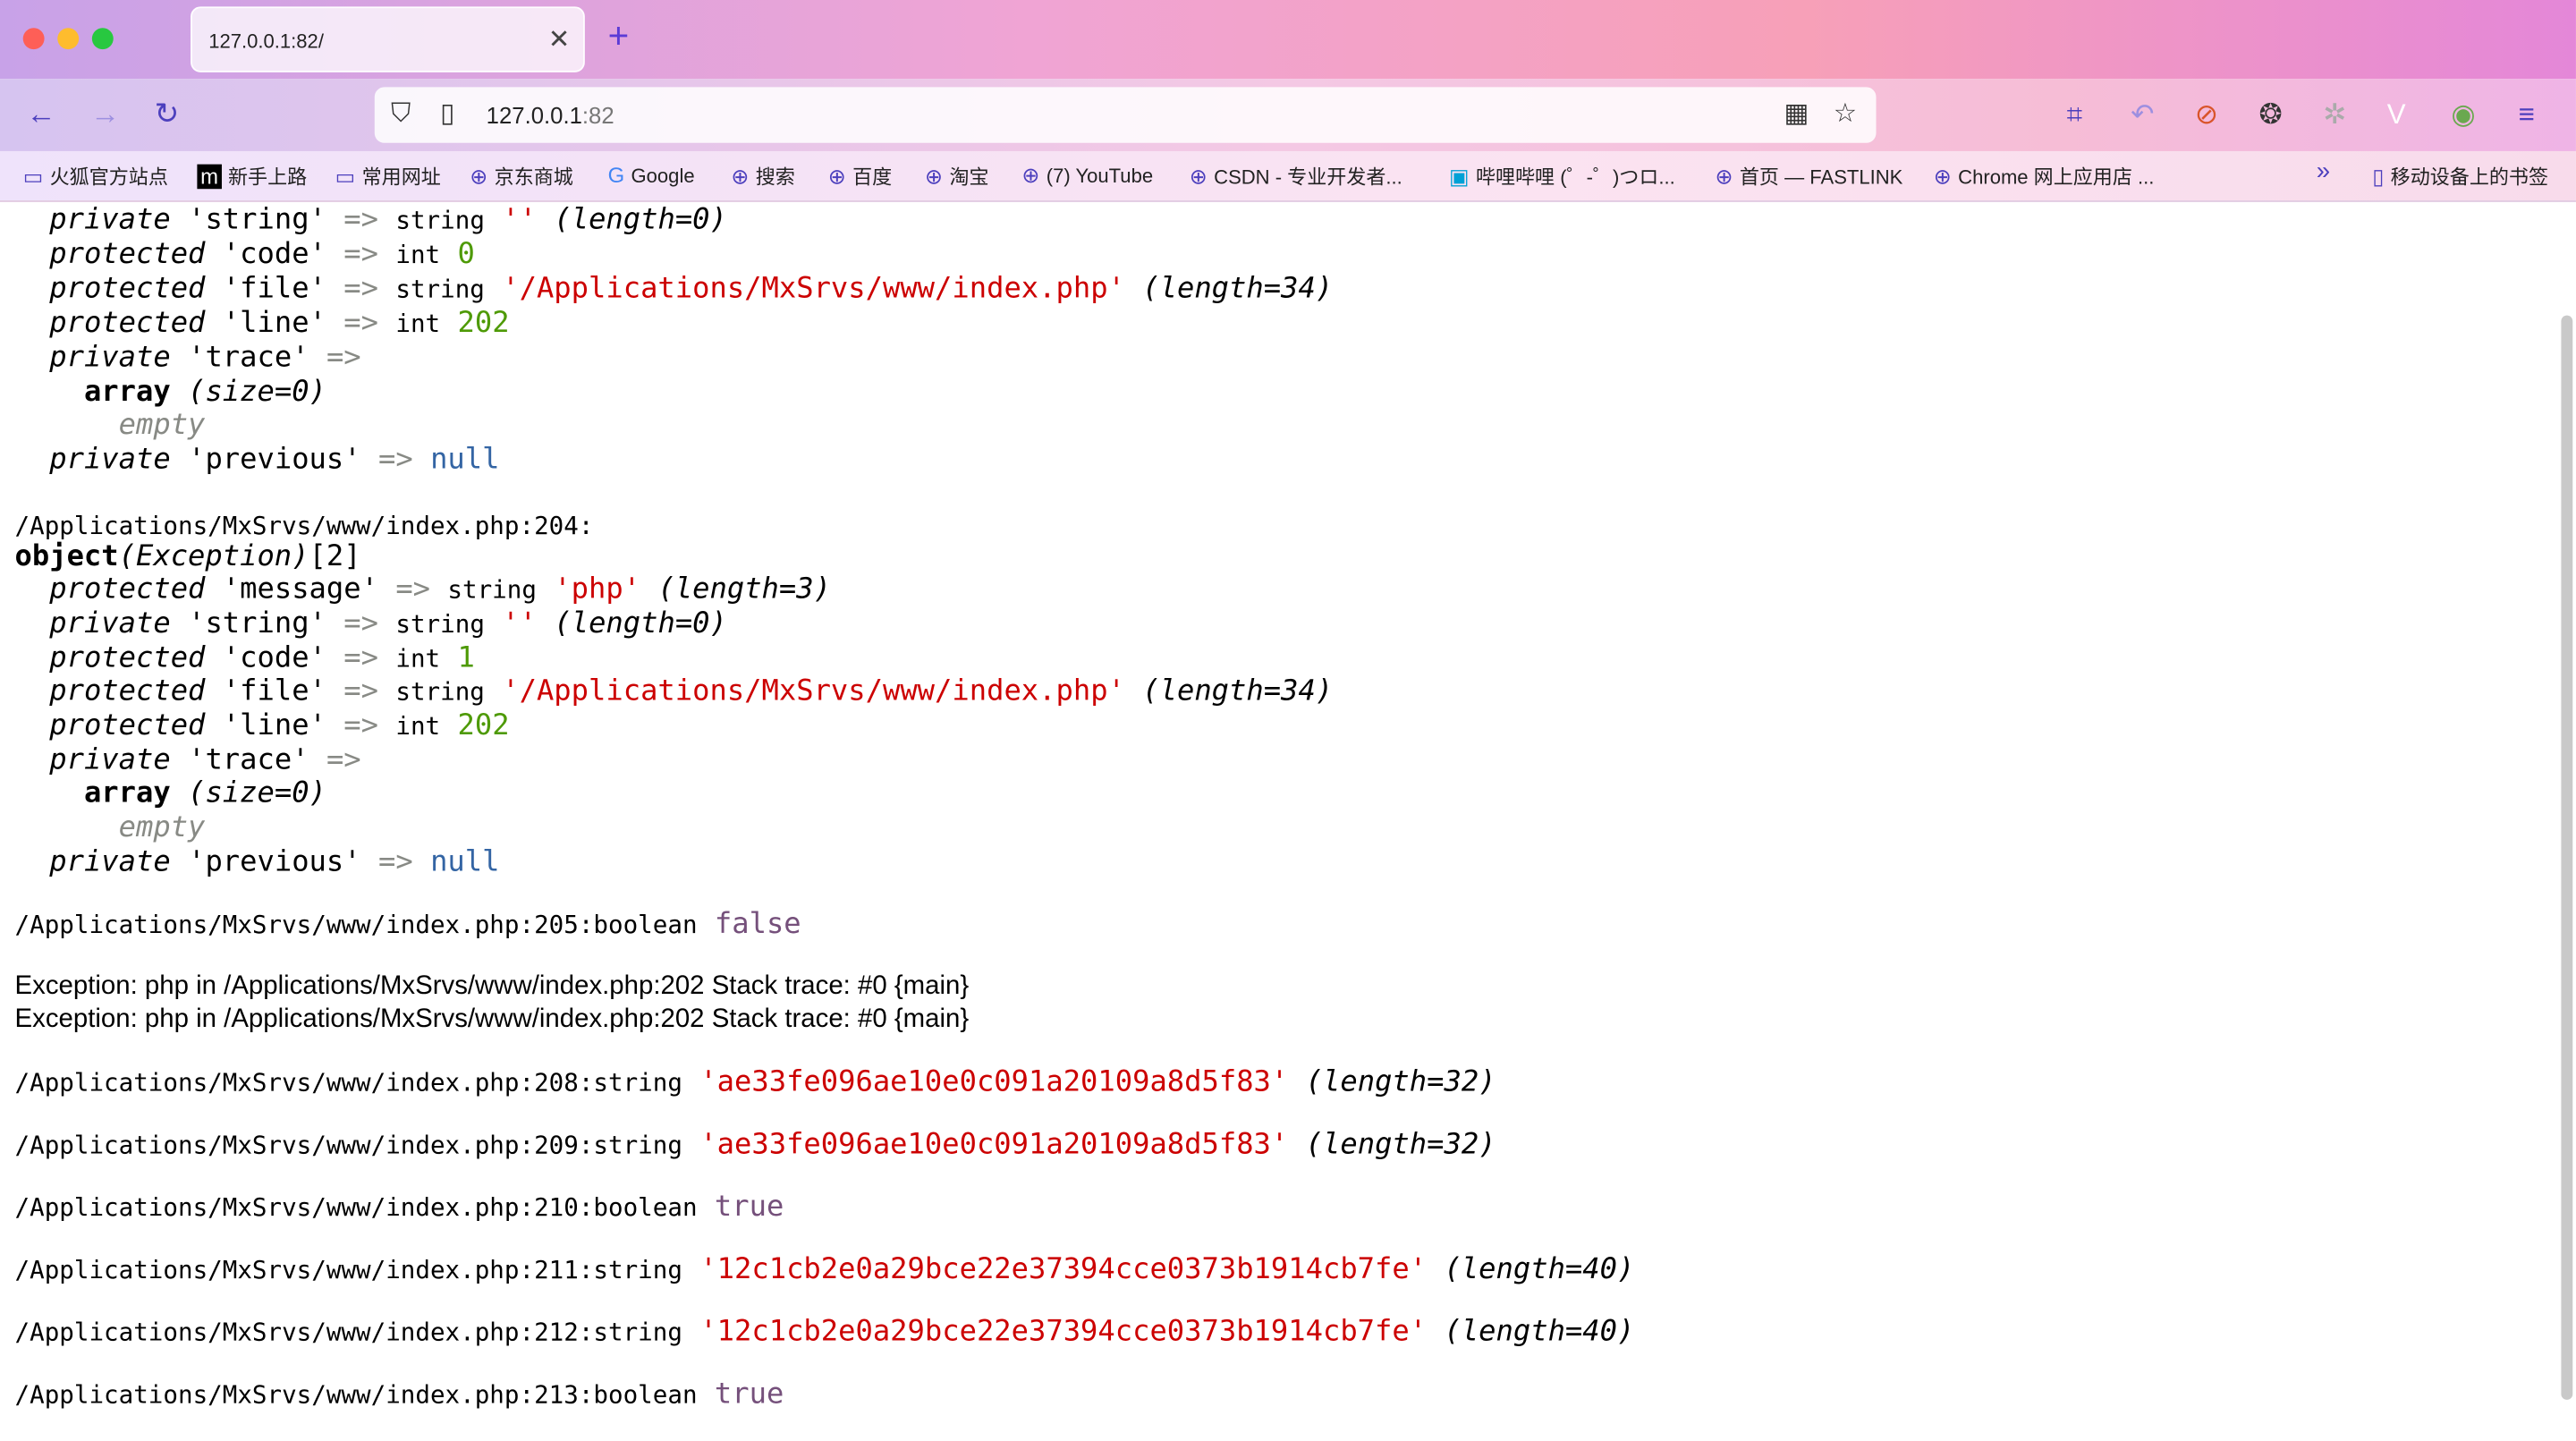 The image size is (2576, 1441). I want to click on zoom-window-button, so click(102, 39).